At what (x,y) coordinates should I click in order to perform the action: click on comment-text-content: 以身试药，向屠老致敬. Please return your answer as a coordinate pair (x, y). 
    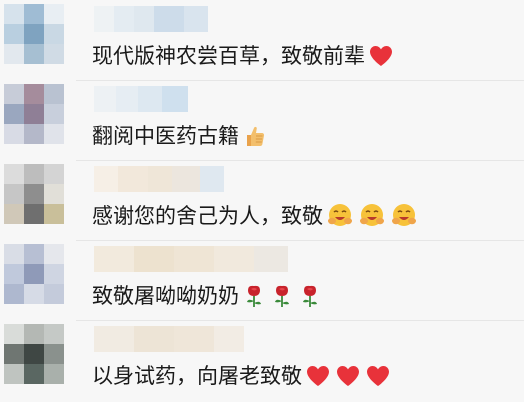
    Looking at the image, I should click on (197, 376).